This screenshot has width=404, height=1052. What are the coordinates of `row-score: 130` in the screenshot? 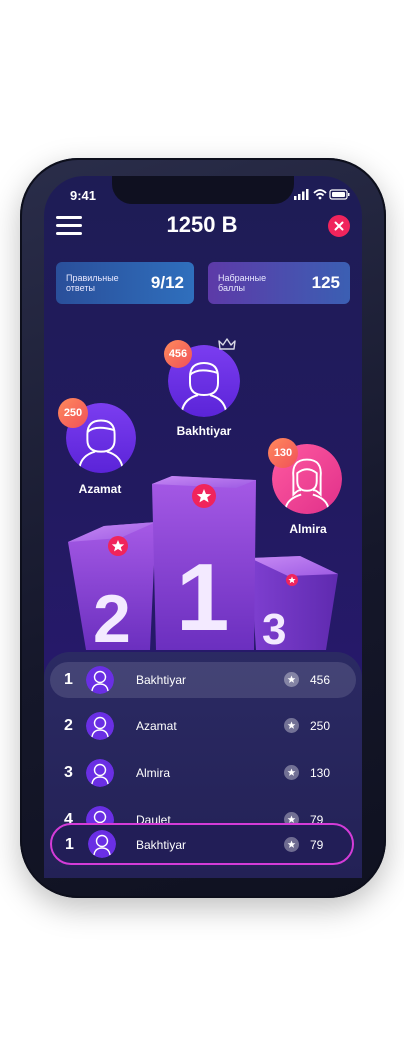 It's located at (320, 773).